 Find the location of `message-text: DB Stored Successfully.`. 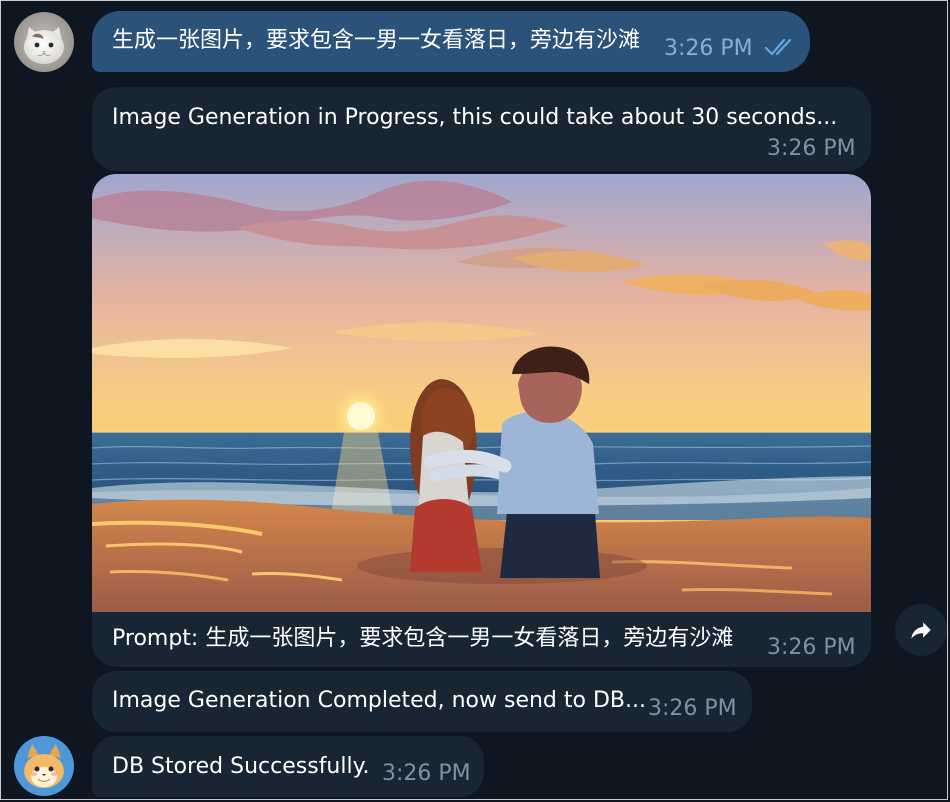

message-text: DB Stored Successfully. is located at coordinates (241, 766).